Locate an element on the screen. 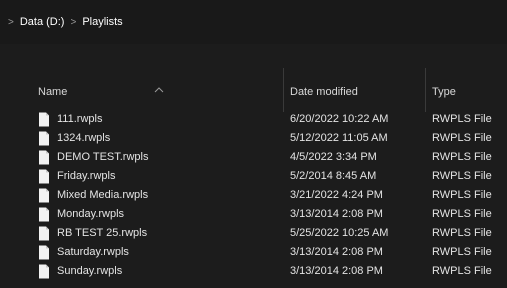  breadcrumb-item-playlists: Playlists is located at coordinates (102, 22).